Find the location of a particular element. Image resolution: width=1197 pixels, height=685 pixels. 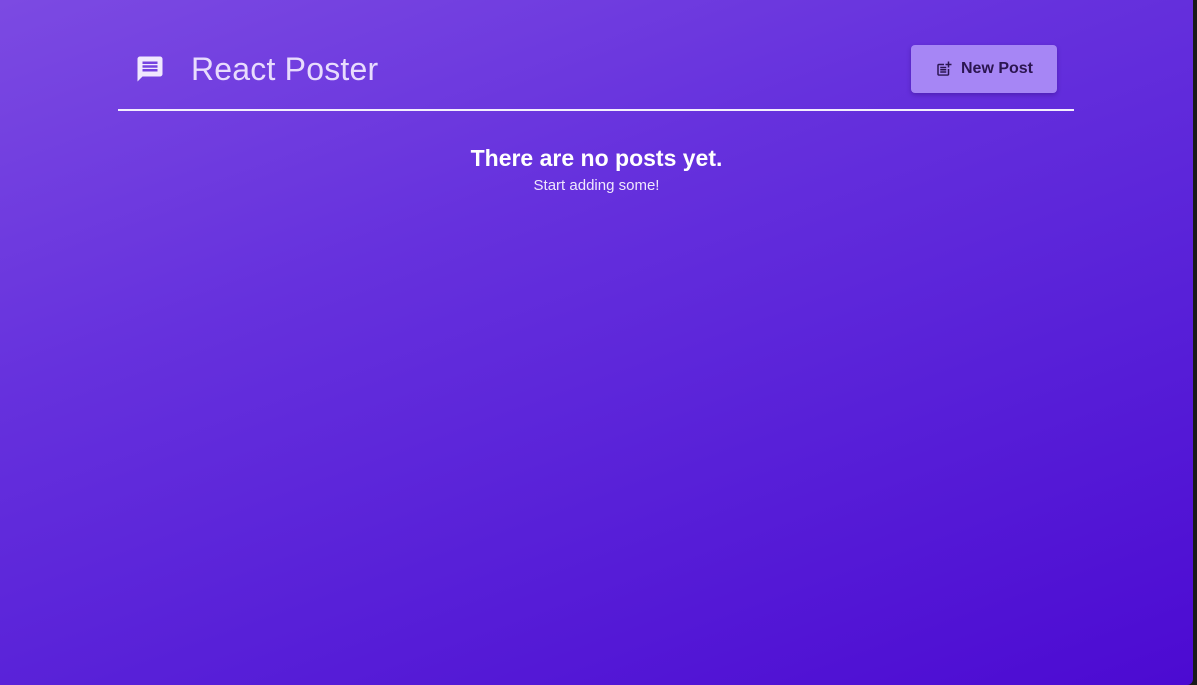

new-post-button: New Post is located at coordinates (984, 69).